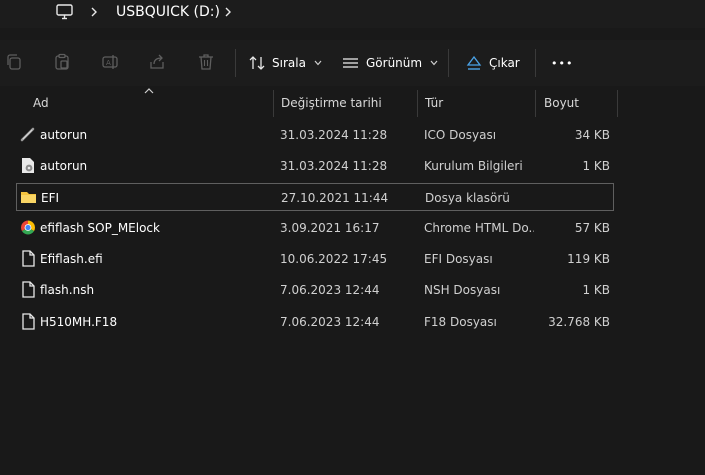 The height and width of the screenshot is (475, 705). What do you see at coordinates (561, 103) in the screenshot?
I see `column-header-size: Boyut` at bounding box center [561, 103].